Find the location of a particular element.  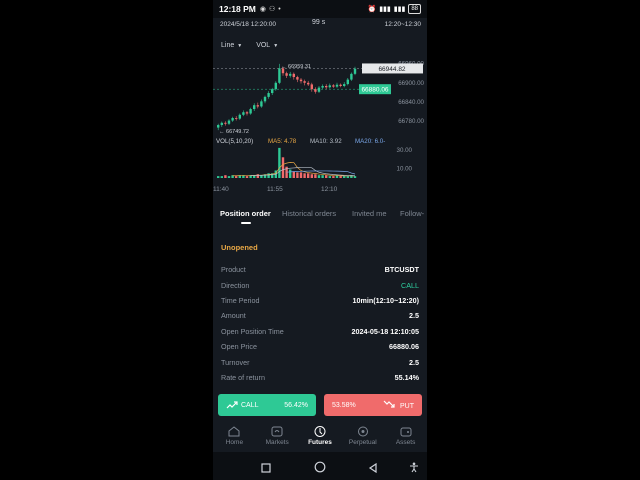

volume-axis-label: 30.00 is located at coordinates (405, 150).